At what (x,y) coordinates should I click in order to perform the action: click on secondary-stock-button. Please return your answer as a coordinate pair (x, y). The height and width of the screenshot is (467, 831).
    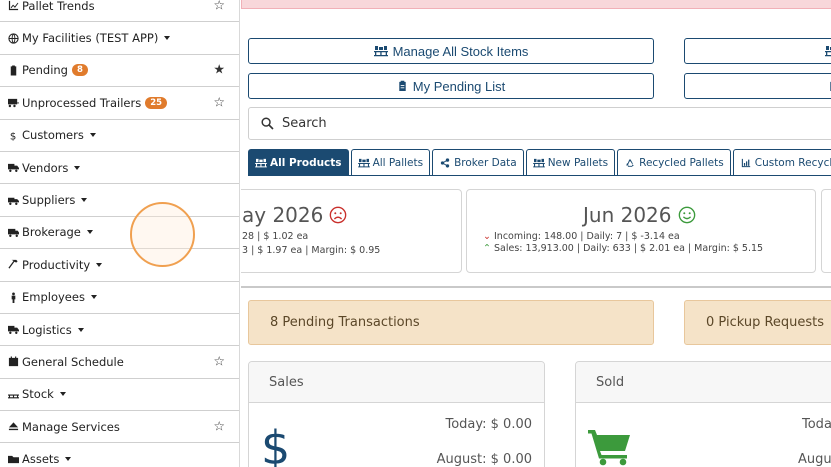
    Looking at the image, I should click on (757, 51).